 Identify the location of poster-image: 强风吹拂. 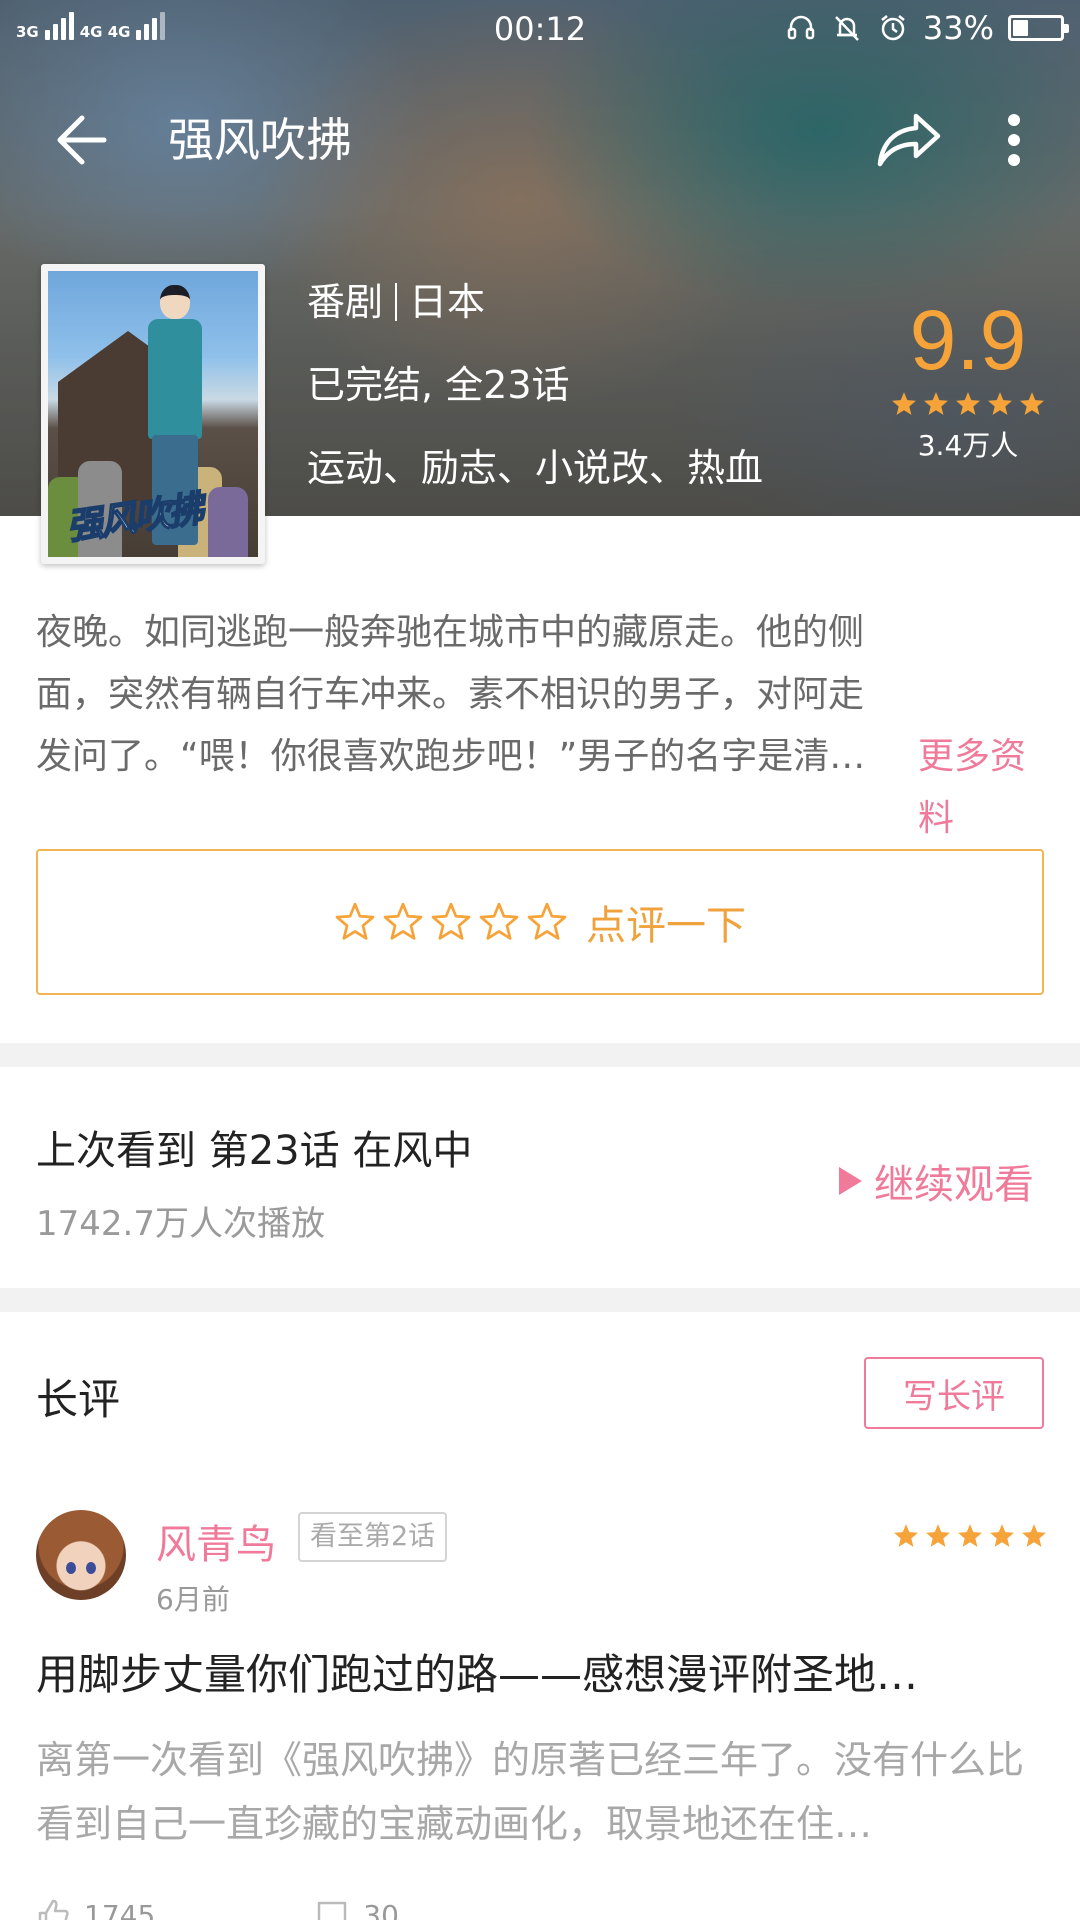
(153, 414).